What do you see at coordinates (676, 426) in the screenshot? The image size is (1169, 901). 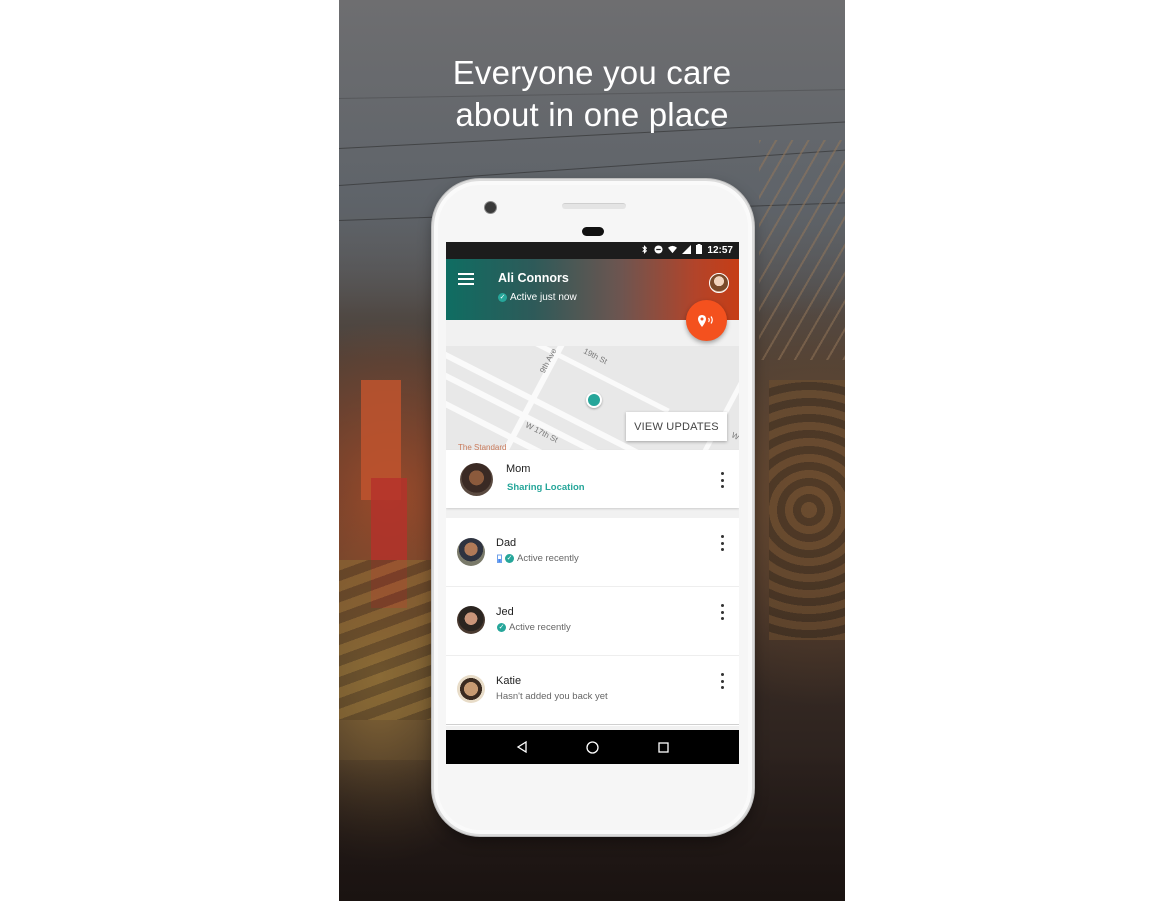 I see `view-updates-button: VIEW UPDATES` at bounding box center [676, 426].